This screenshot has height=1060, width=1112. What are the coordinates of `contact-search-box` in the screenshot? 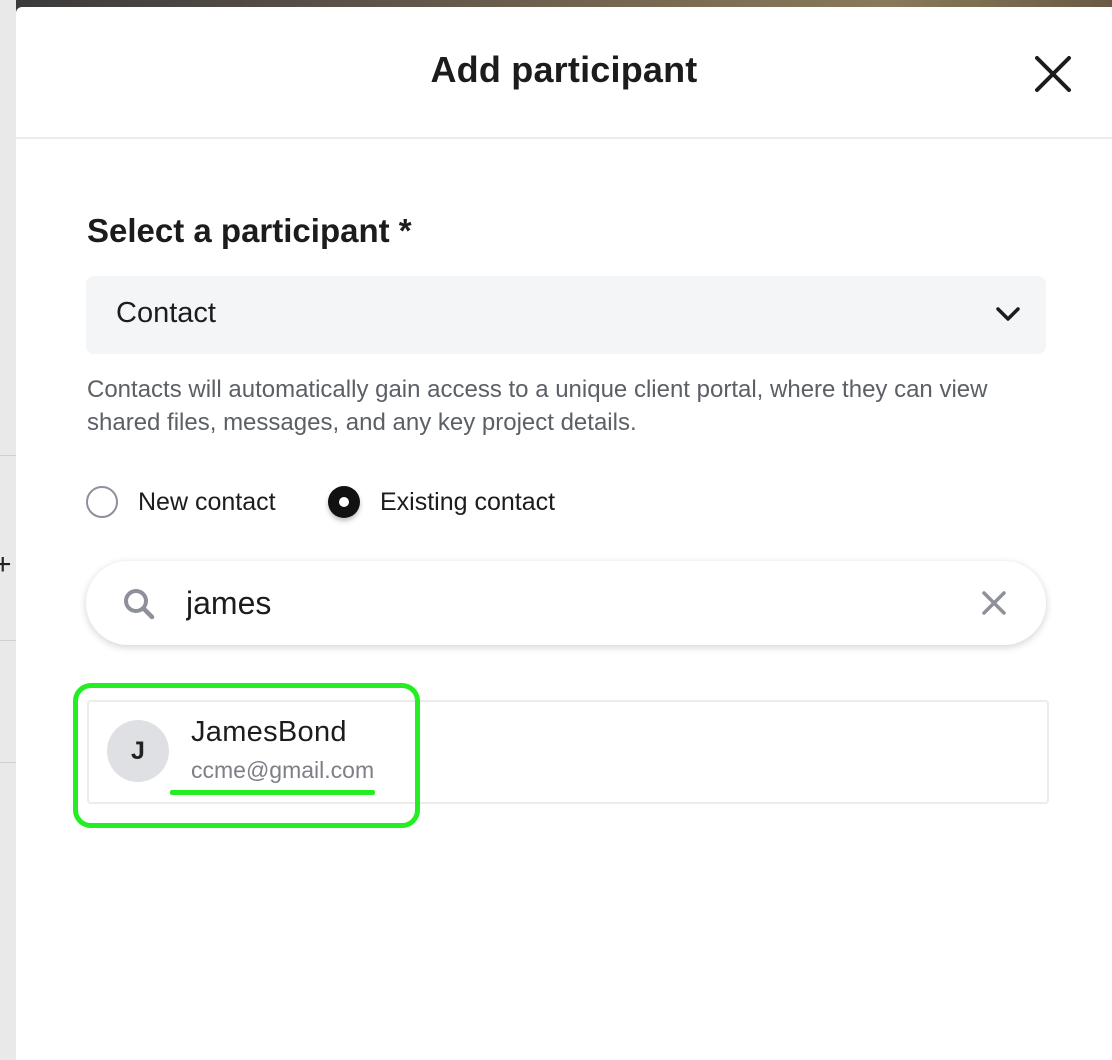 It's located at (566, 603).